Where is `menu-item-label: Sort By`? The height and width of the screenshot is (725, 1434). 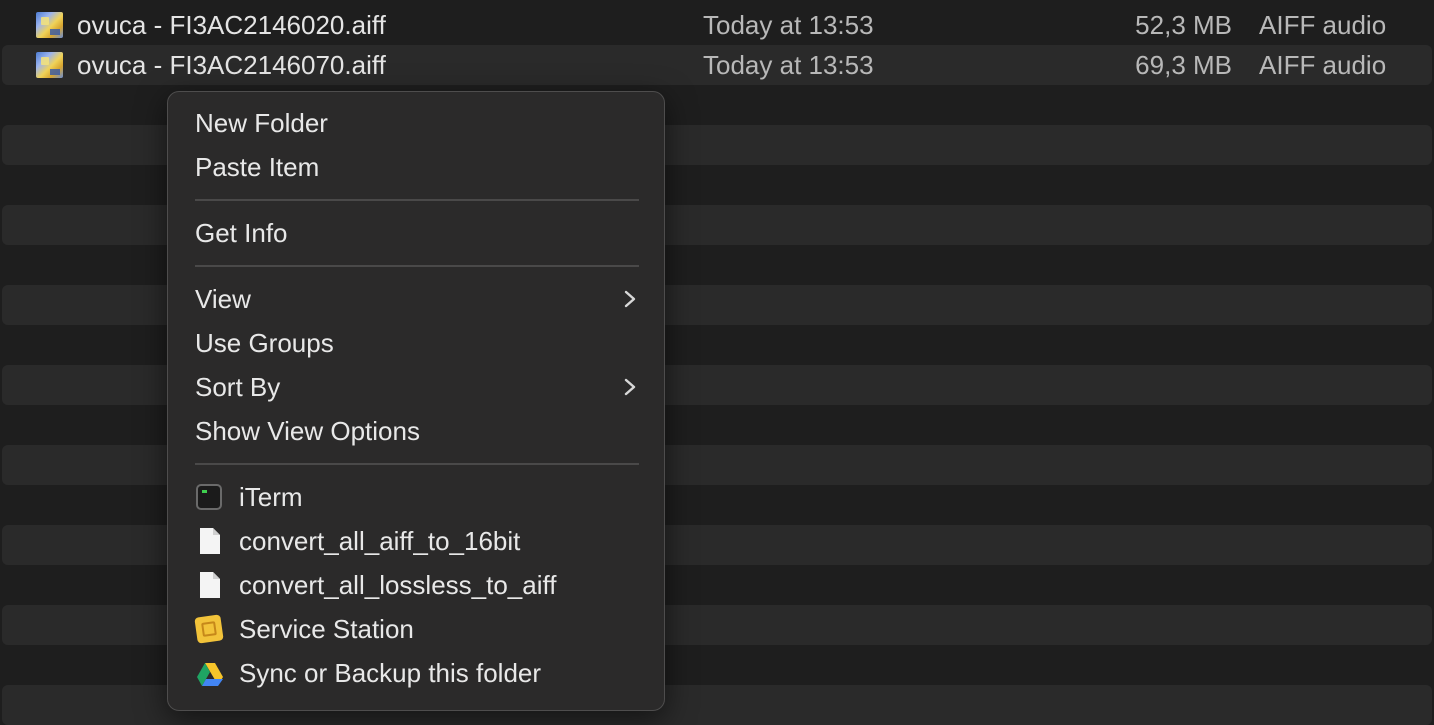 menu-item-label: Sort By is located at coordinates (238, 387).